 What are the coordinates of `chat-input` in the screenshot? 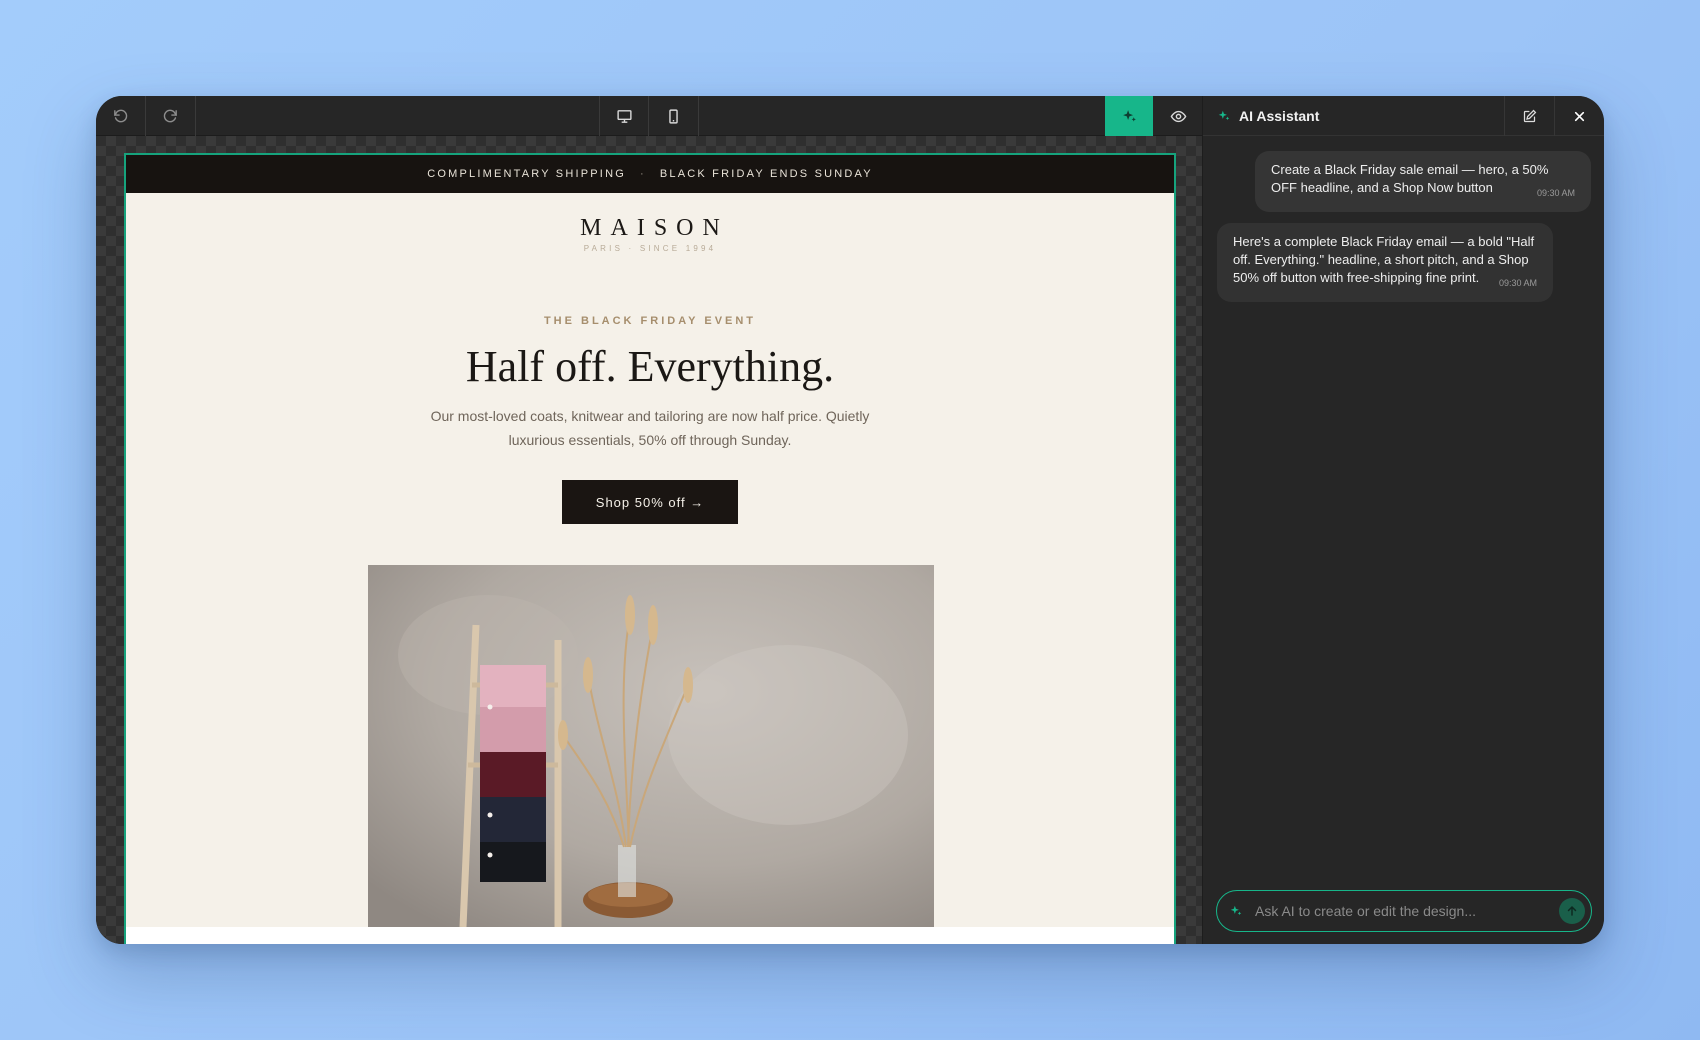 It's located at (1400, 911).